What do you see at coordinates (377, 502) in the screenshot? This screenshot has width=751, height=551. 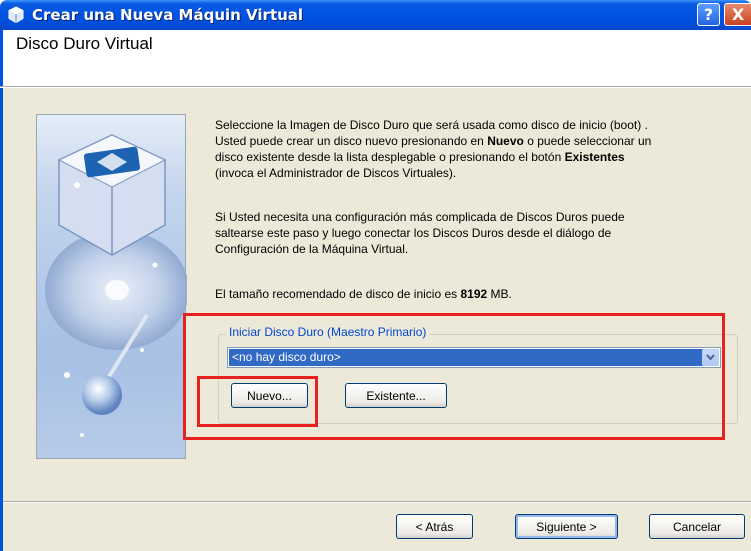 I see `footer-divider` at bounding box center [377, 502].